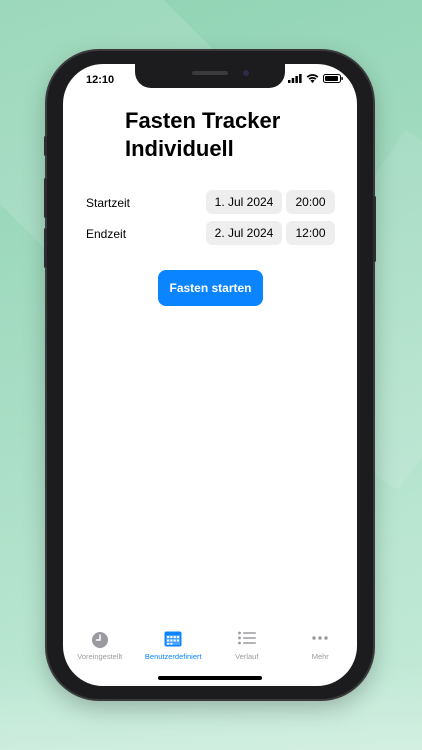 The height and width of the screenshot is (750, 422). I want to click on wifi-icon, so click(312, 78).